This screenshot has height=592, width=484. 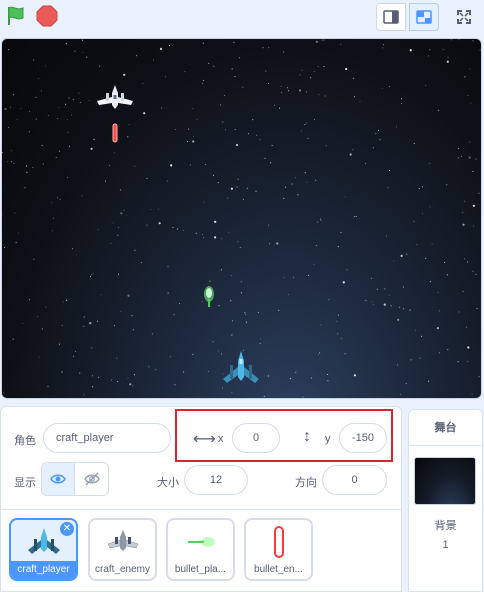 I want to click on fullscreen-icon, so click(x=464, y=17).